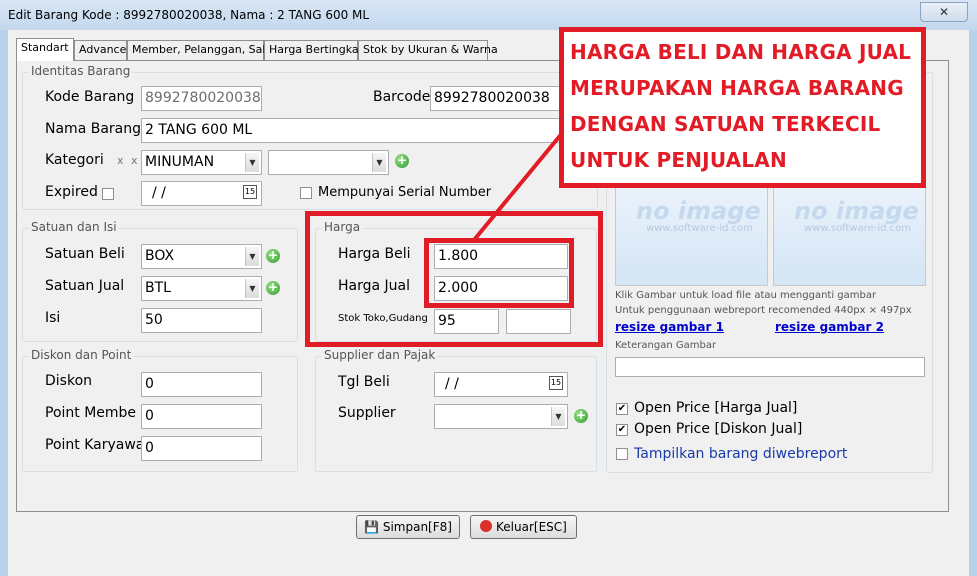  I want to click on annotation-line-2: MERUPAKAN HARGA BARANG, so click(737, 88).